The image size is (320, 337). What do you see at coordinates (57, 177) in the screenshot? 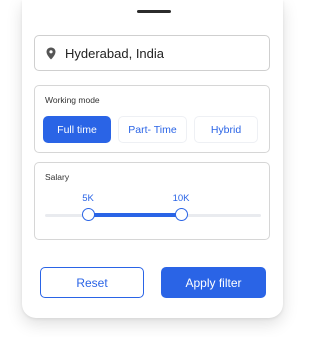
I see `salary-title: Salary` at bounding box center [57, 177].